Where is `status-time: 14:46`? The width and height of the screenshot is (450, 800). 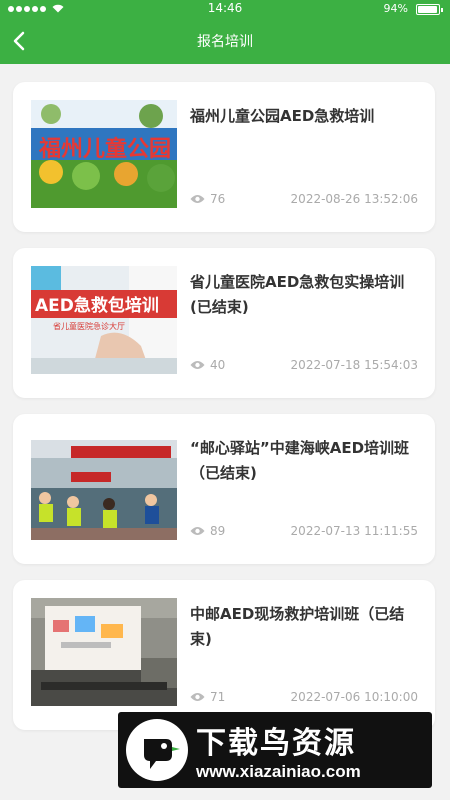
status-time: 14:46 is located at coordinates (225, 8).